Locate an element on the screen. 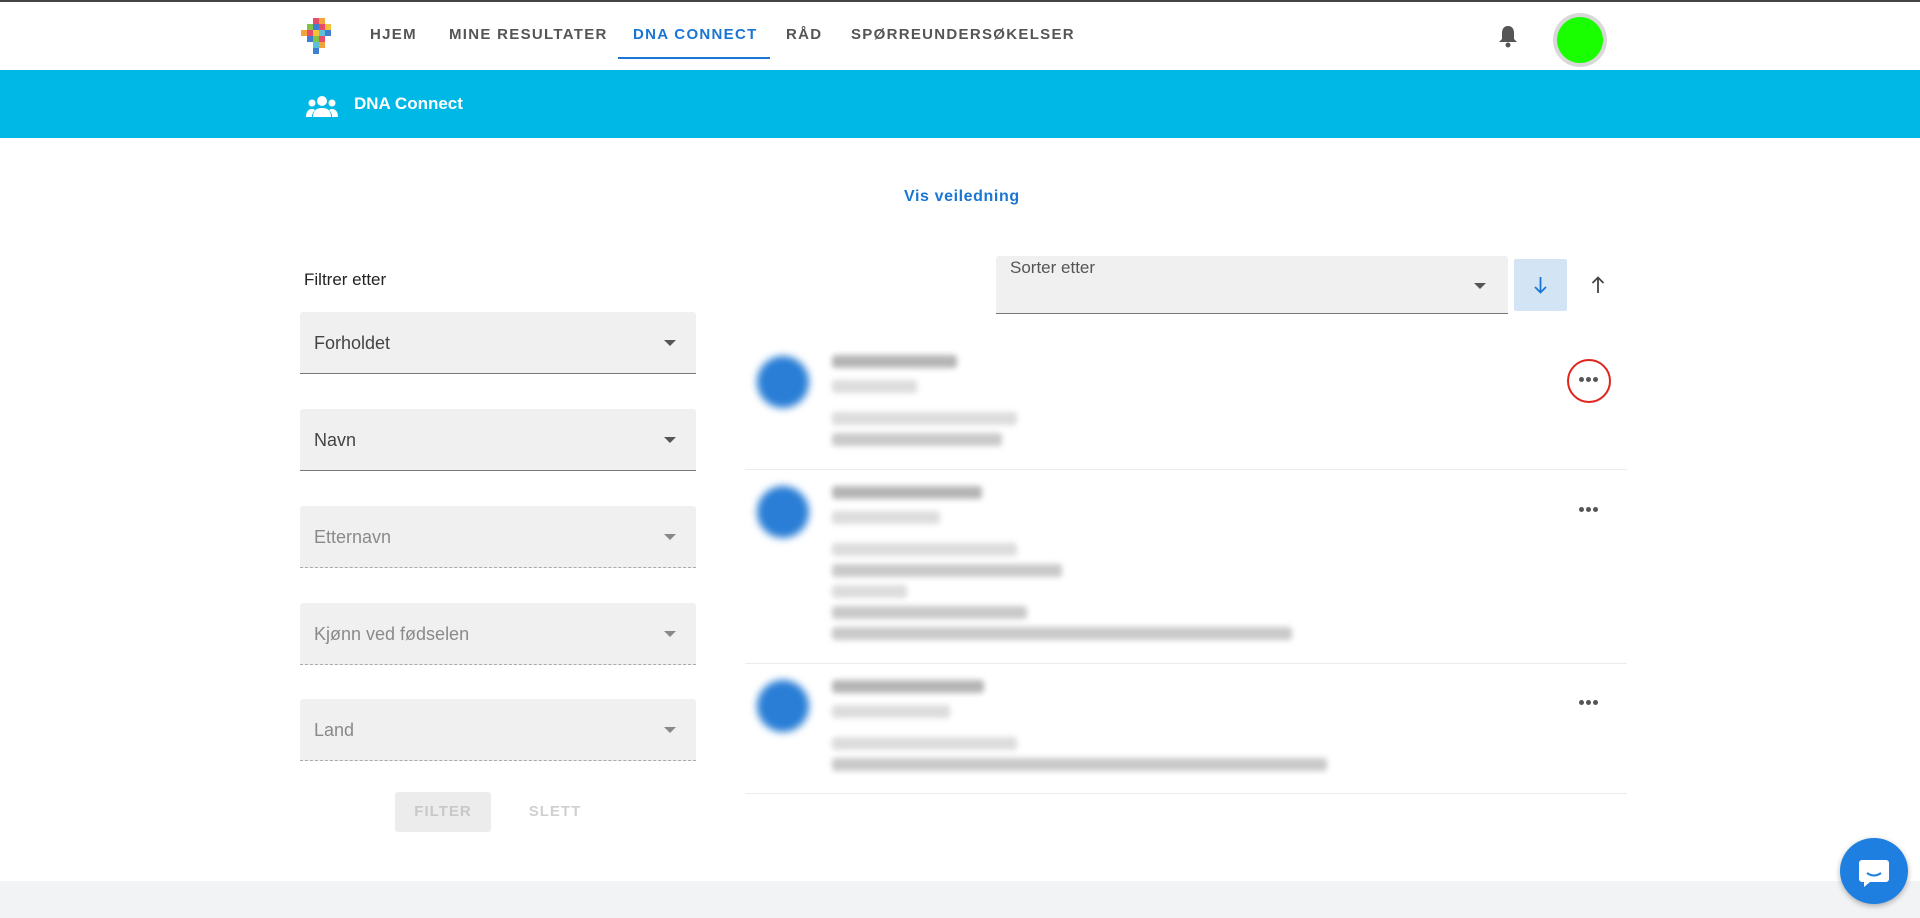  relationship-filter-select: Forholdet is located at coordinates (498, 343).